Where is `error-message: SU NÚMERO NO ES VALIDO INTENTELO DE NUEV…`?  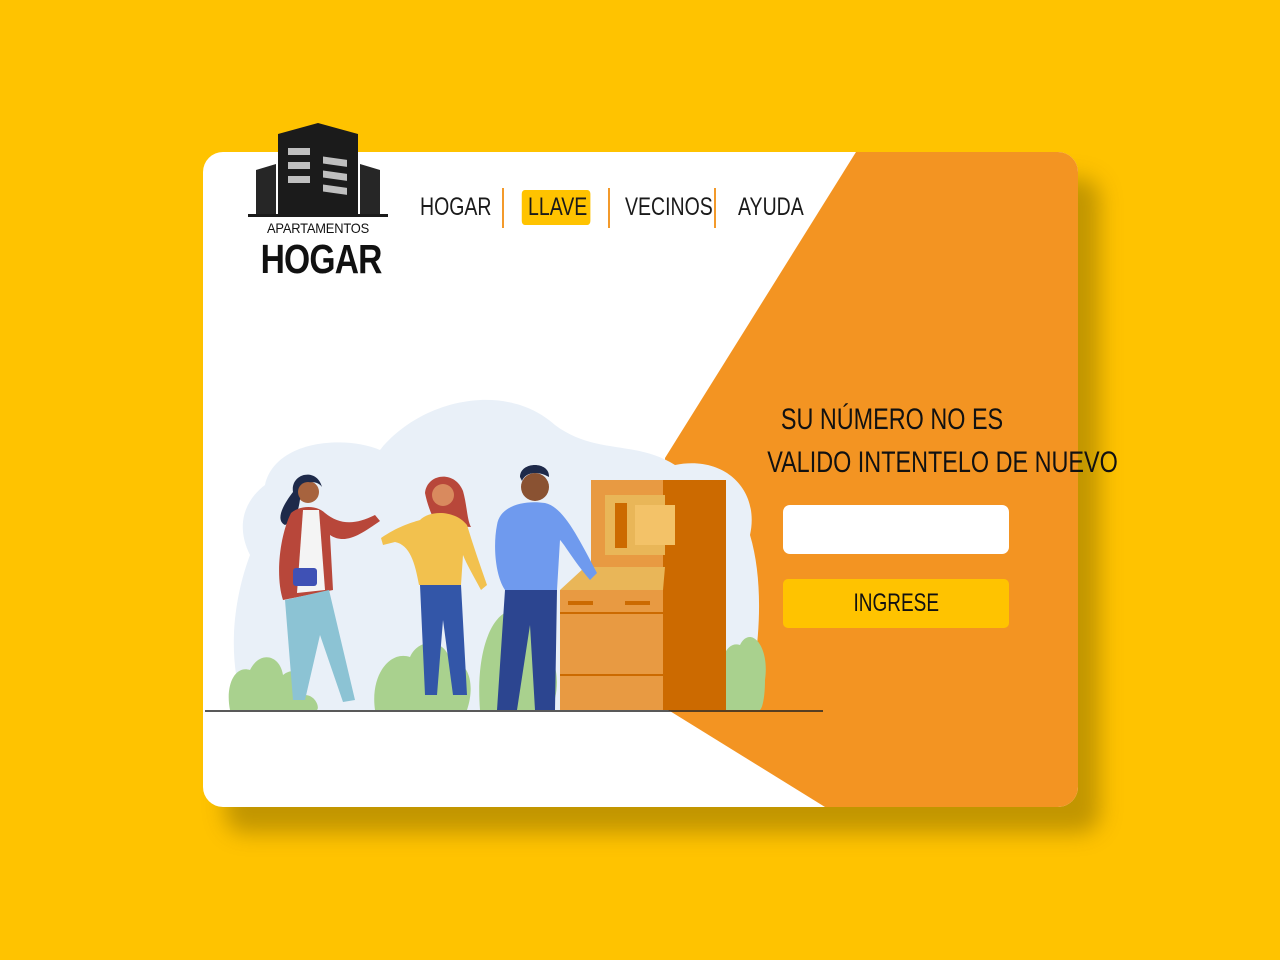 error-message: SU NÚMERO NO ES VALIDO INTENTELO DE NUEV… is located at coordinates (925, 441).